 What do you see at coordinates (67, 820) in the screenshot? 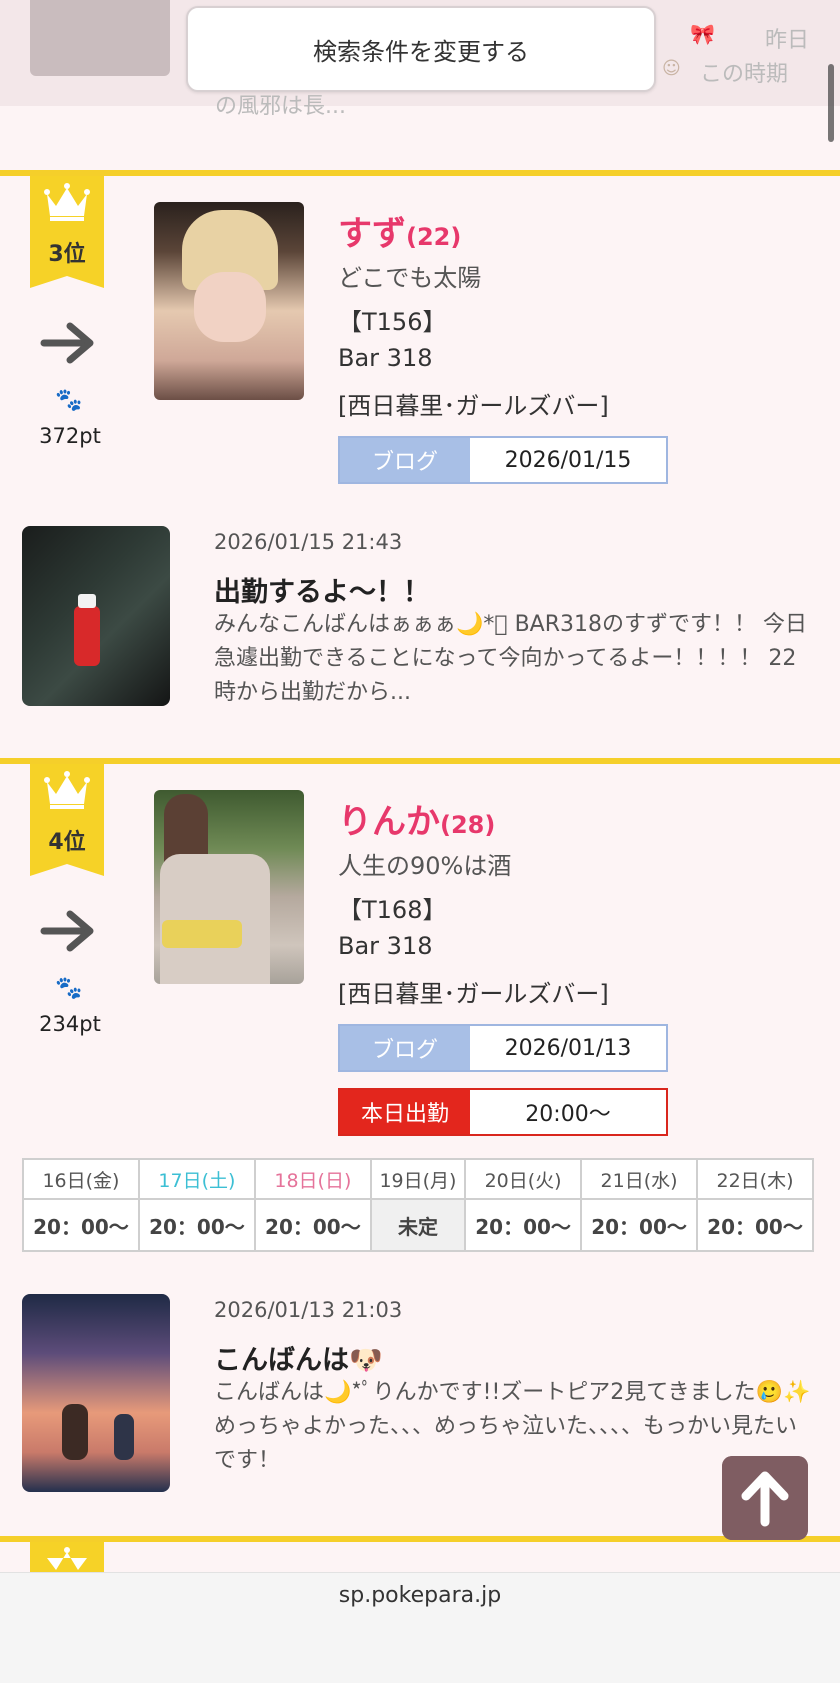
I see `rank-badge: 4位` at bounding box center [67, 820].